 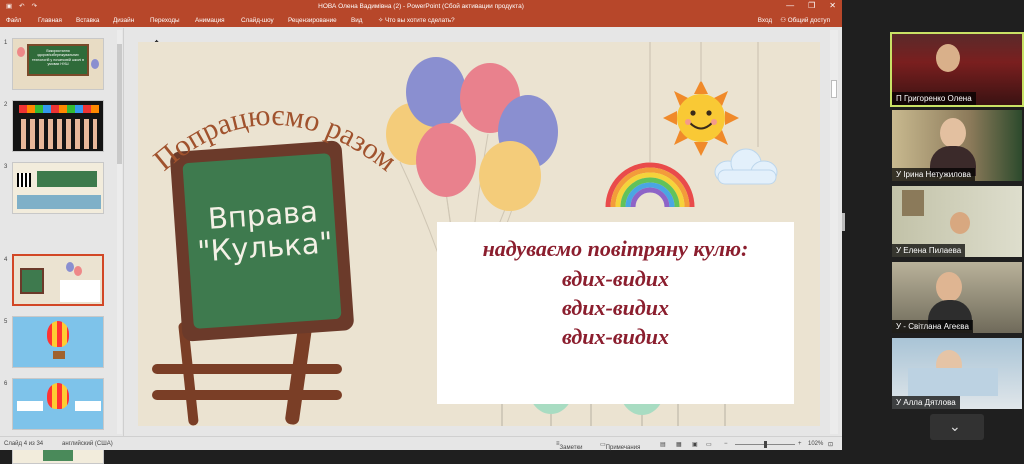 I want to click on participant-name: П Григоренко Олена, so click(x=934, y=98).